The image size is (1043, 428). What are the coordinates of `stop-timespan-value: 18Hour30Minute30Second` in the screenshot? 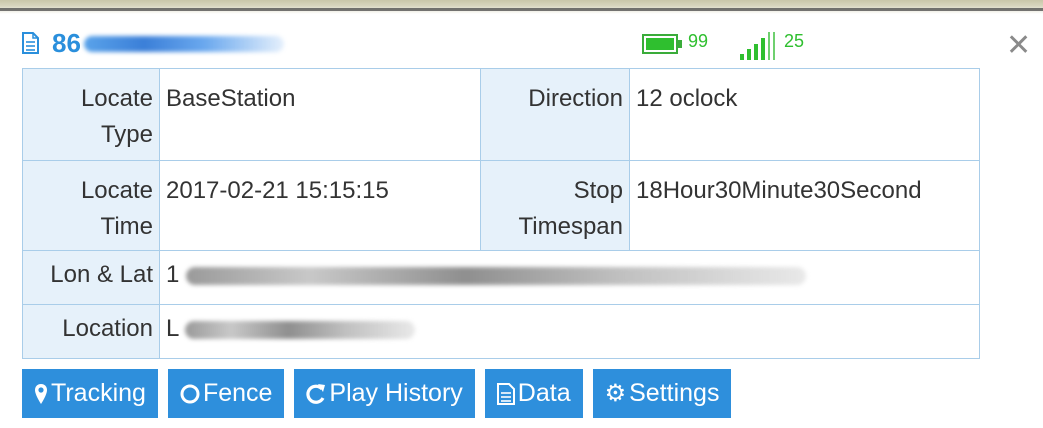 It's located at (804, 205).